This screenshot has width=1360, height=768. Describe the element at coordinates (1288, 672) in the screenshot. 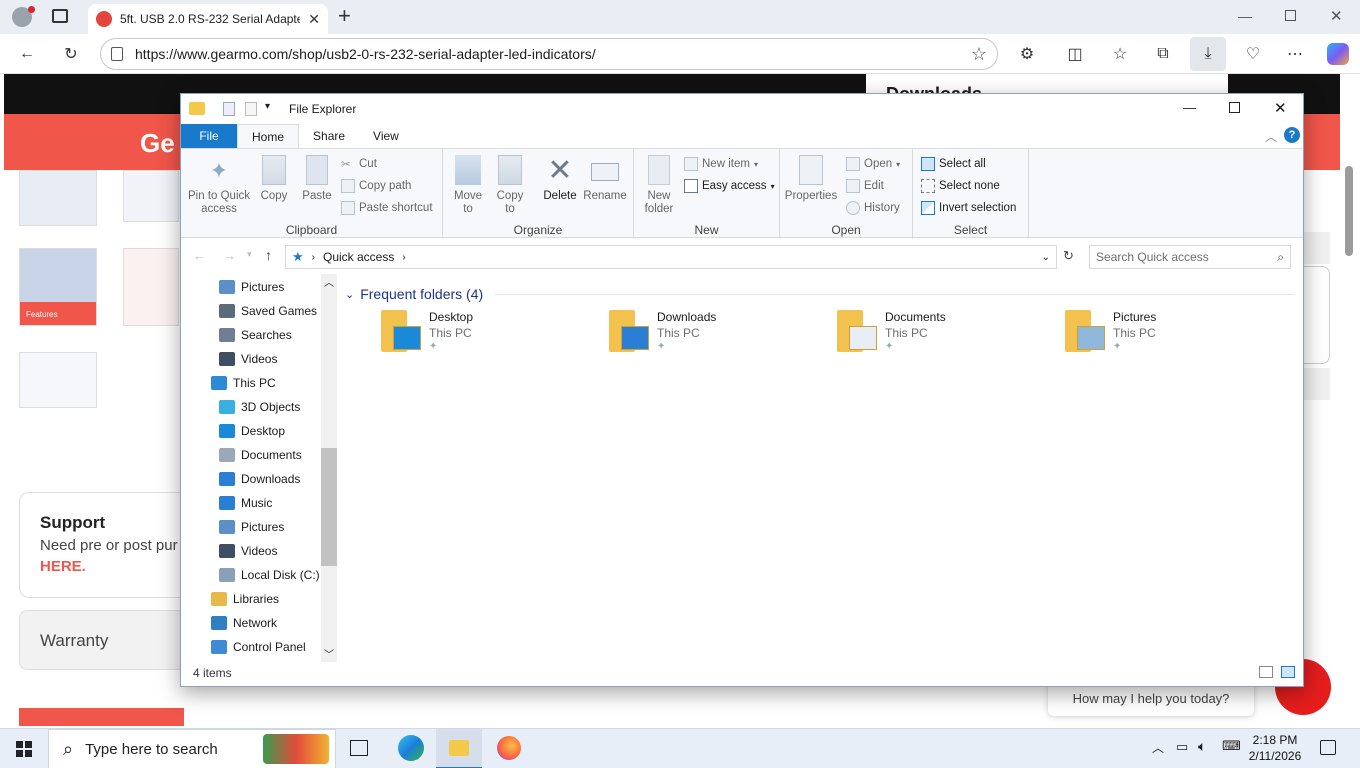

I see `large-icons-view-icon` at that location.